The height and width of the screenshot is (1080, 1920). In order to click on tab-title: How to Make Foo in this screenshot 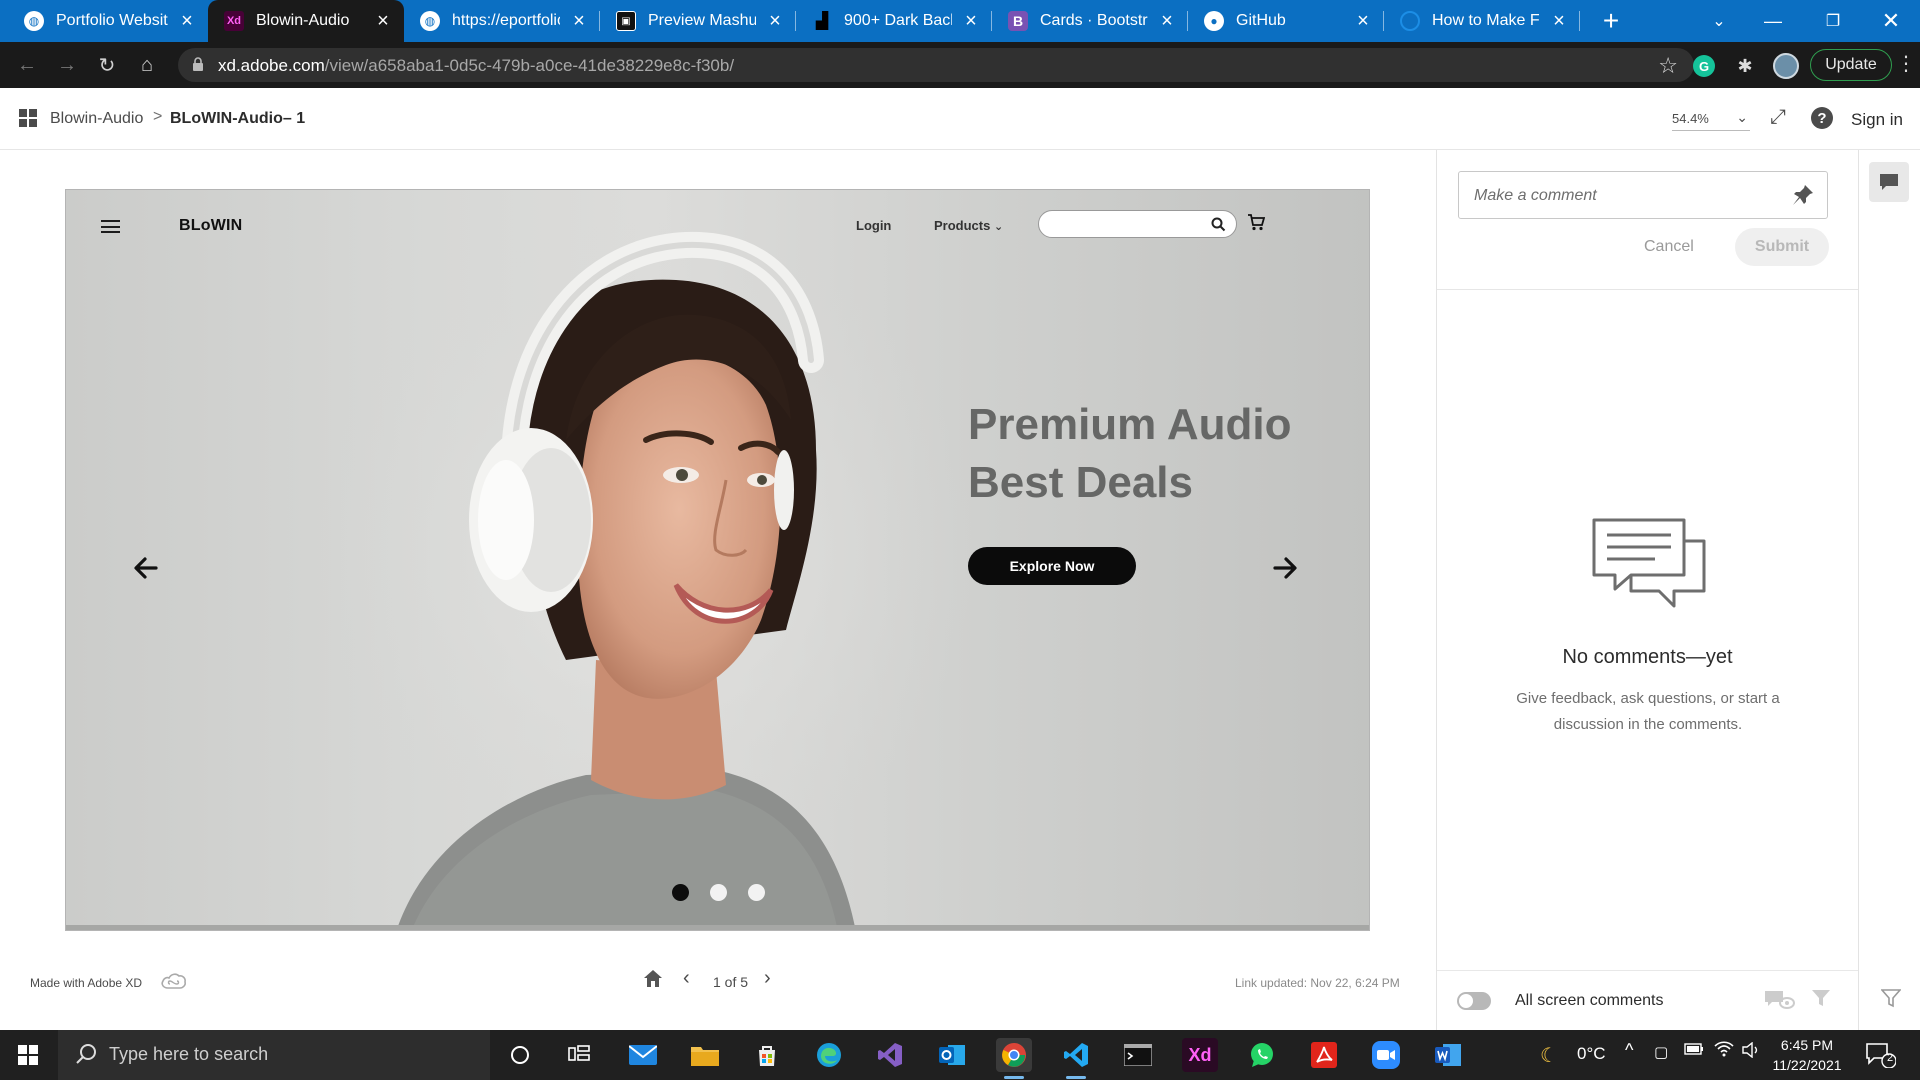, I will do `click(1486, 20)`.